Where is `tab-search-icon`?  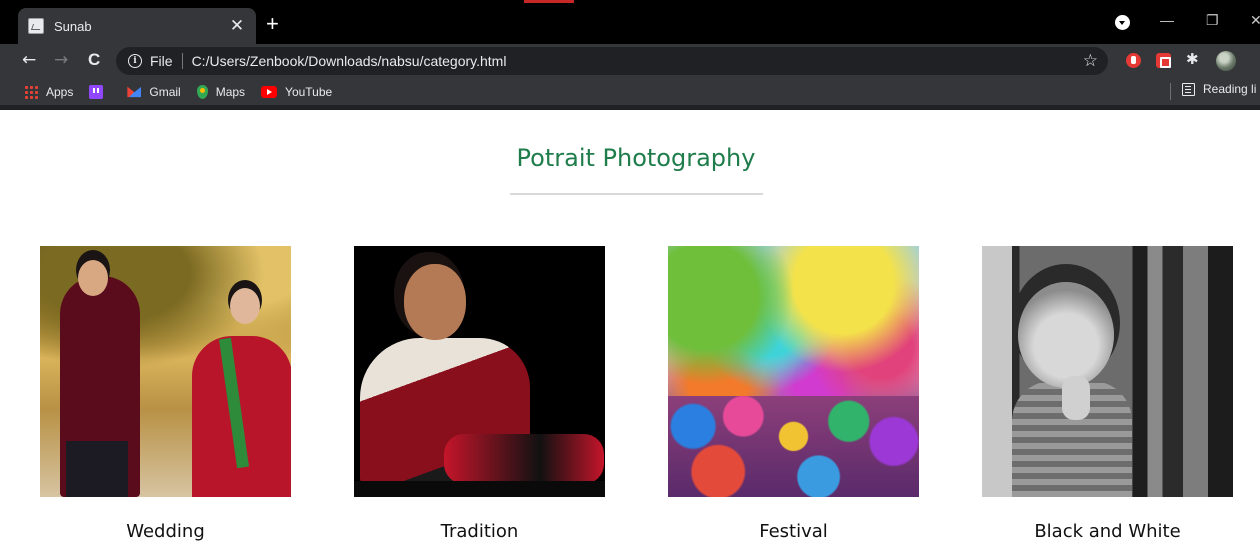 tab-search-icon is located at coordinates (1122, 22).